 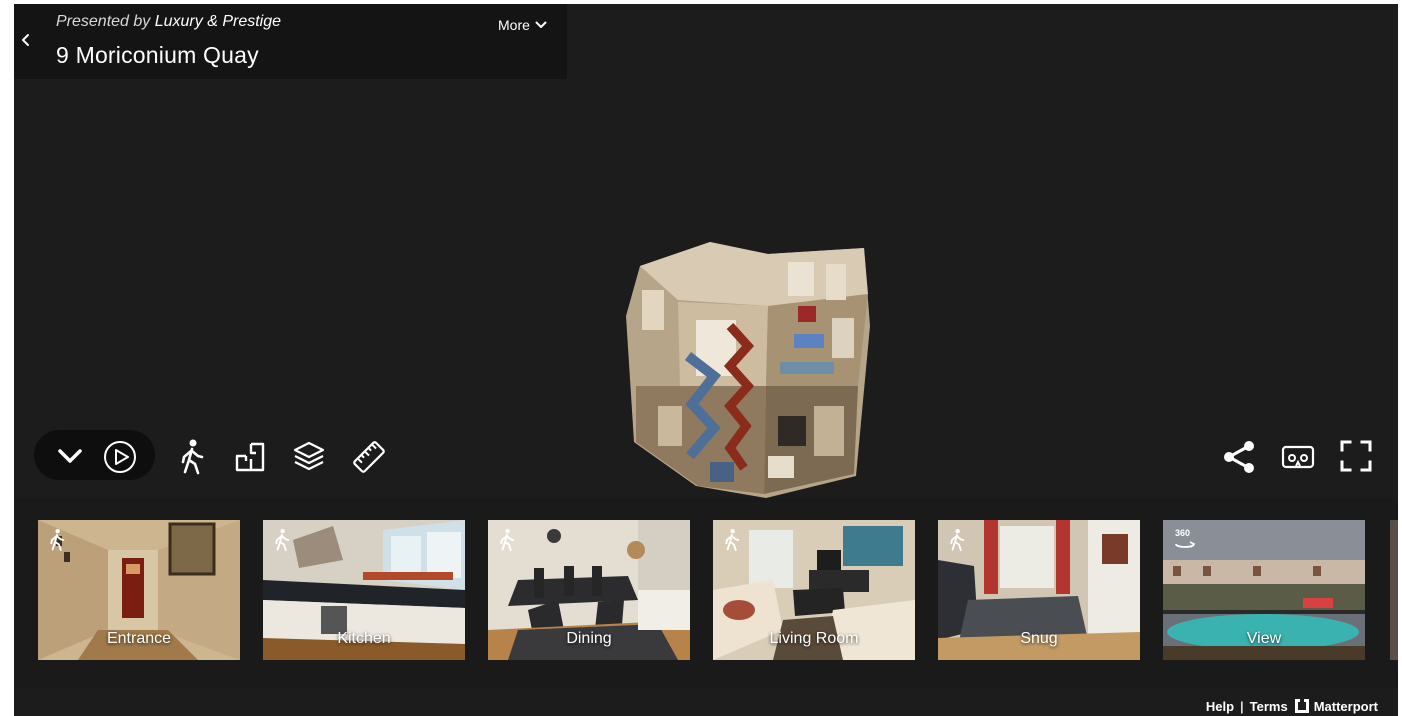 What do you see at coordinates (1301, 706) in the screenshot?
I see `matterport-logo-icon` at bounding box center [1301, 706].